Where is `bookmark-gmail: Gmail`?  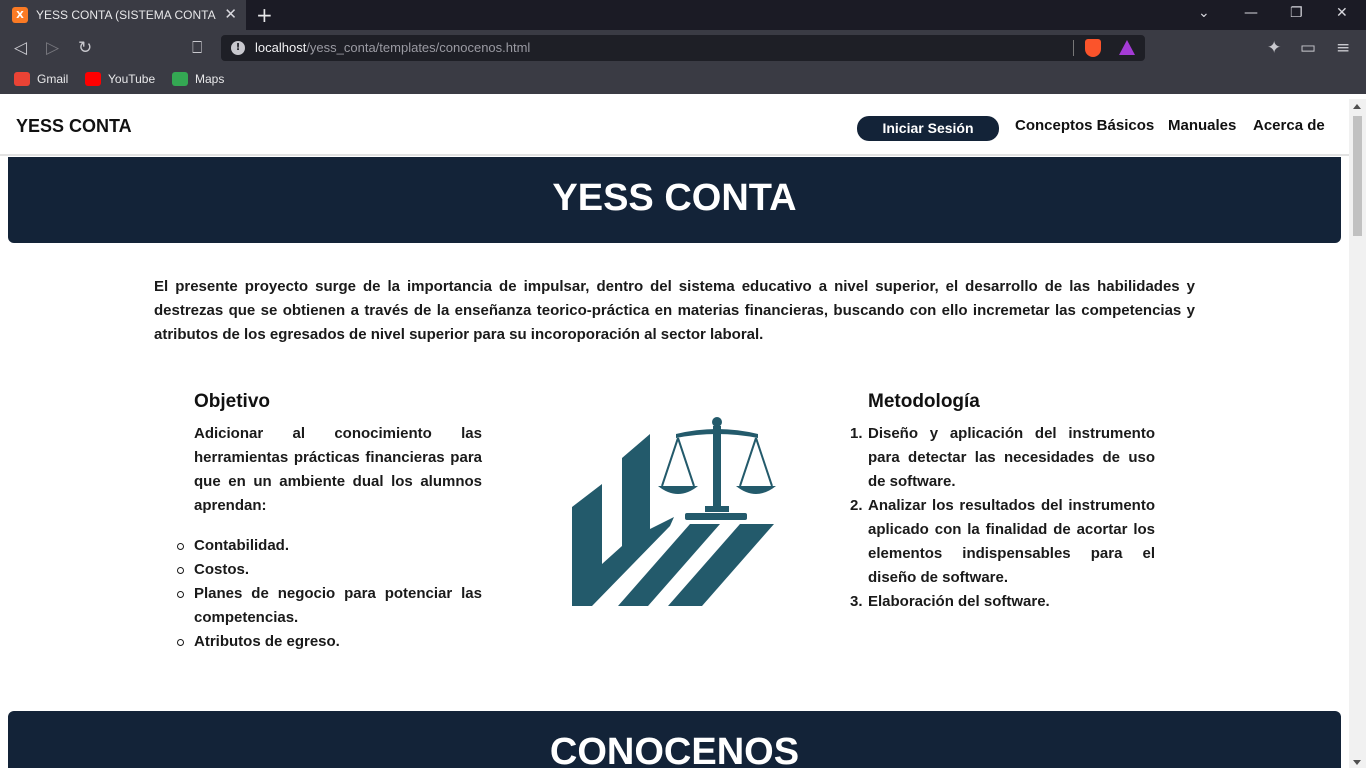 bookmark-gmail: Gmail is located at coordinates (41, 79).